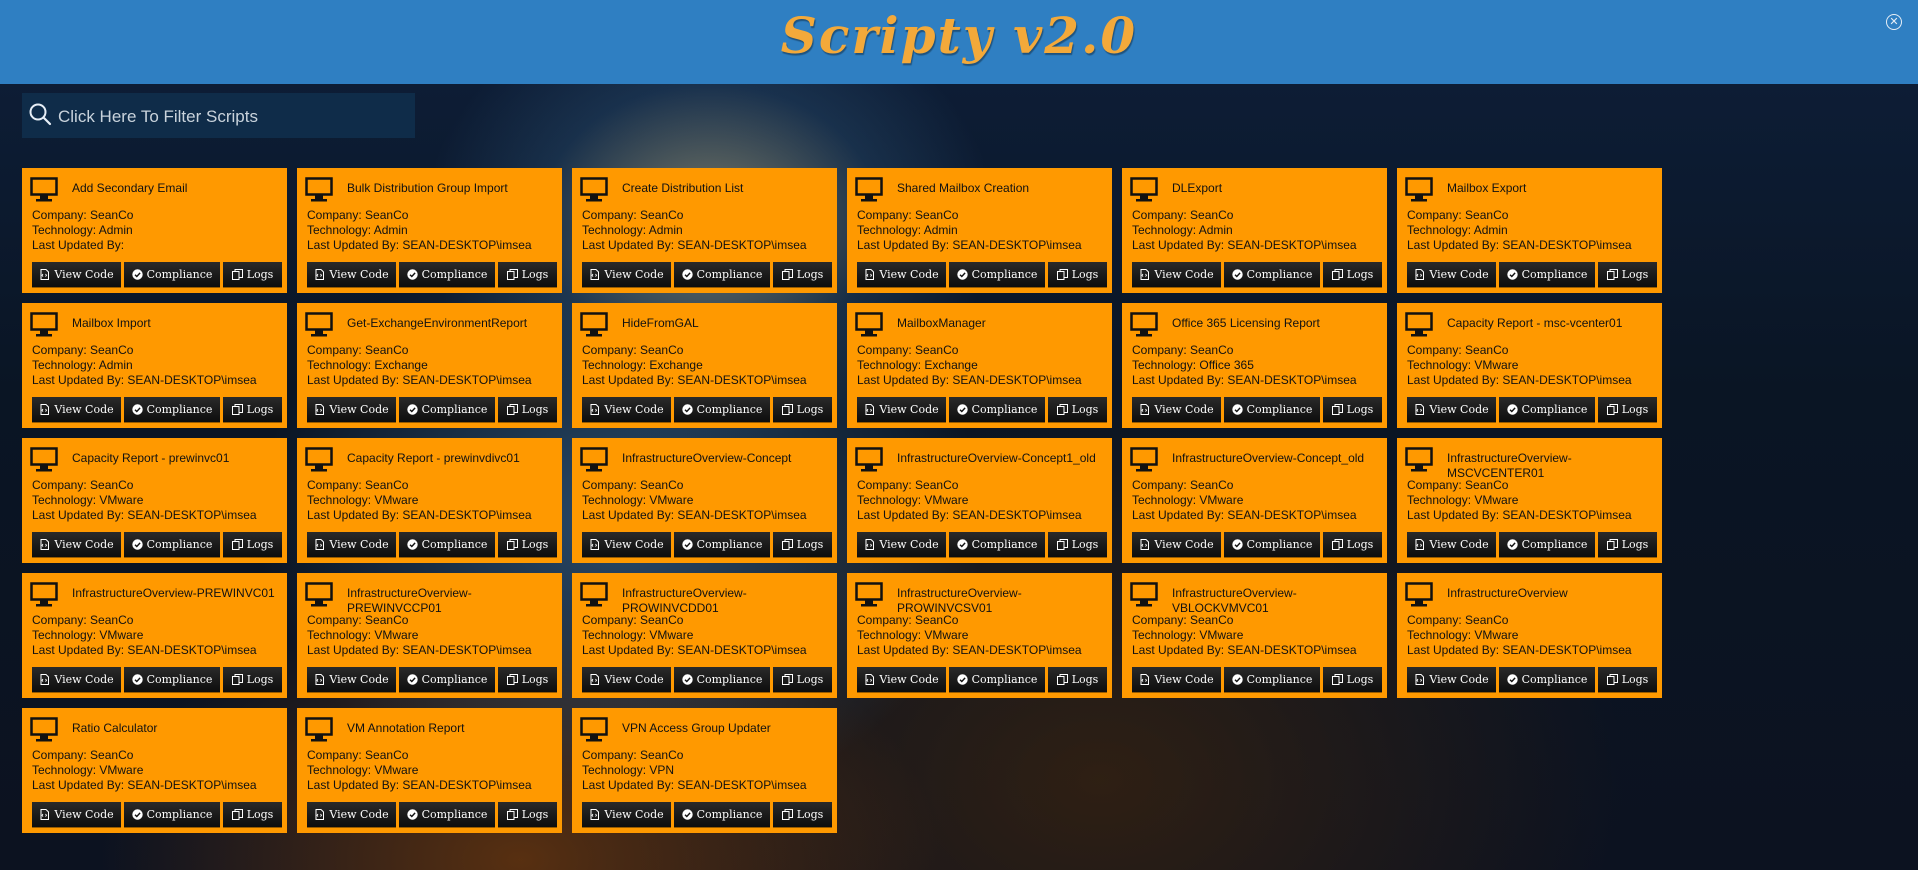 The width and height of the screenshot is (1918, 870). What do you see at coordinates (1635, 274) in the screenshot?
I see `logs-label: Logs` at bounding box center [1635, 274].